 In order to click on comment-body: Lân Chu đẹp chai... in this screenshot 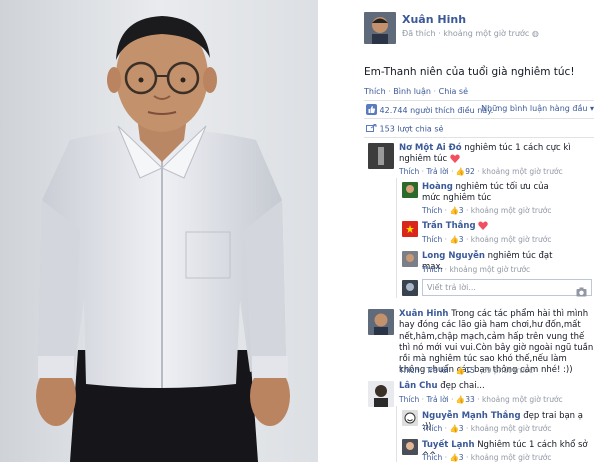, I will do `click(496, 386)`.